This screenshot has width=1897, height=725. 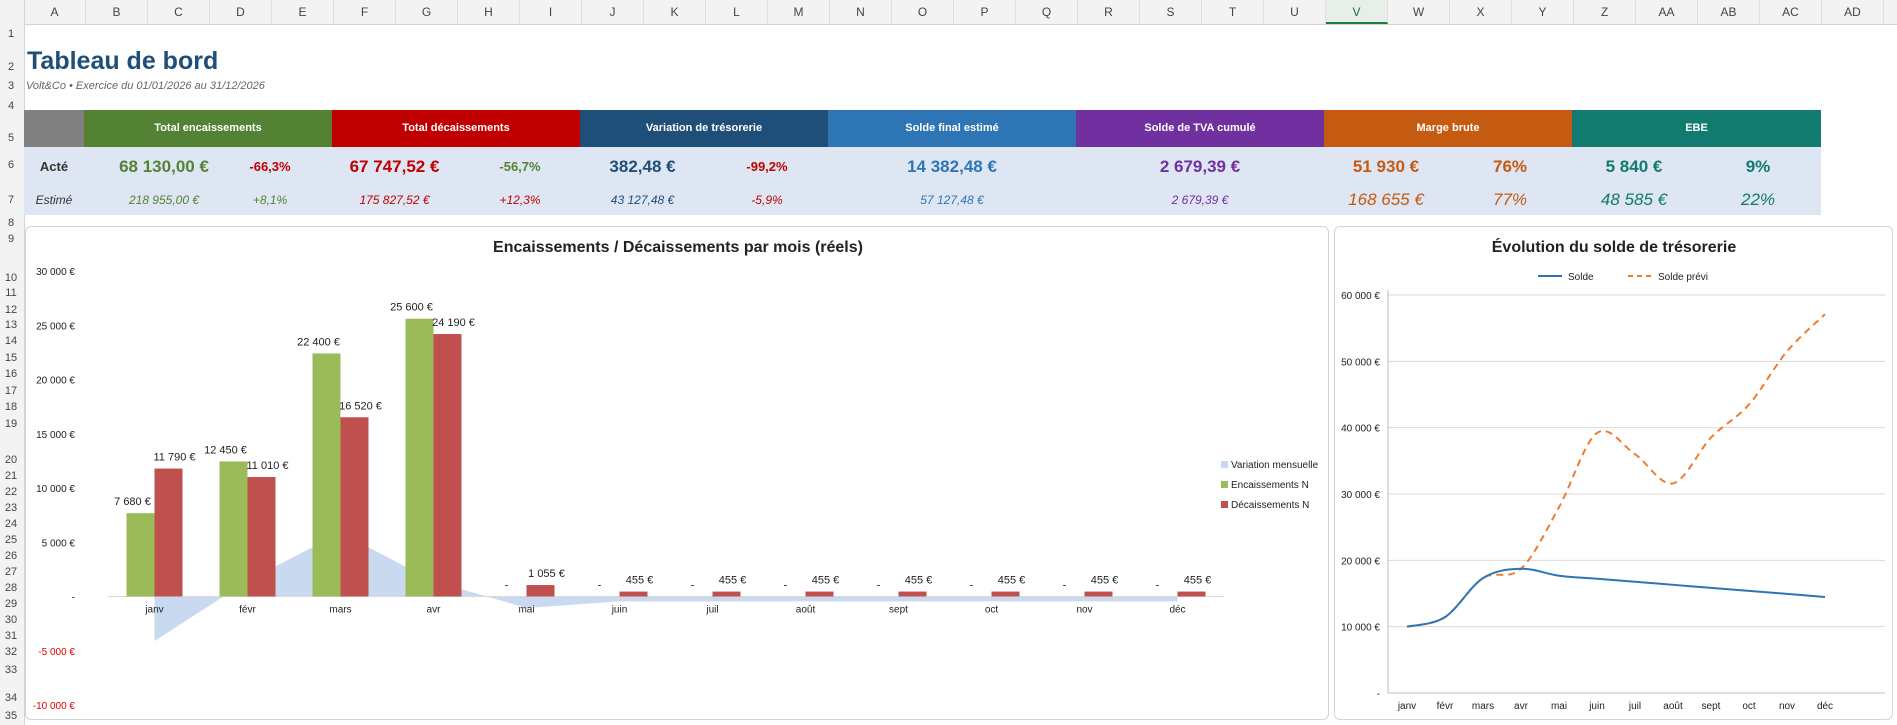 I want to click on column-header-AD: AD, so click(x=1853, y=12).